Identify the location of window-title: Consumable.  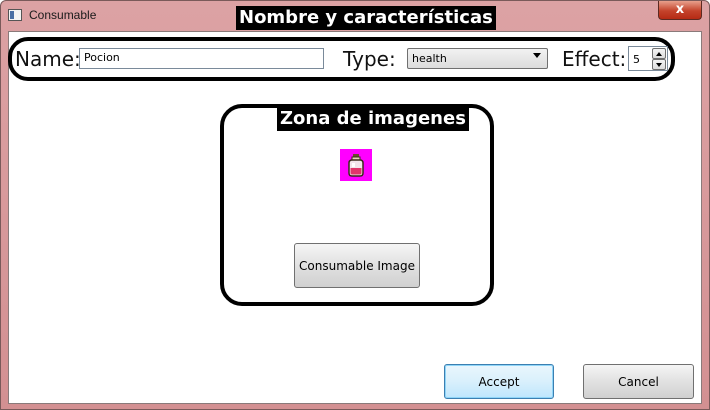
(63, 15).